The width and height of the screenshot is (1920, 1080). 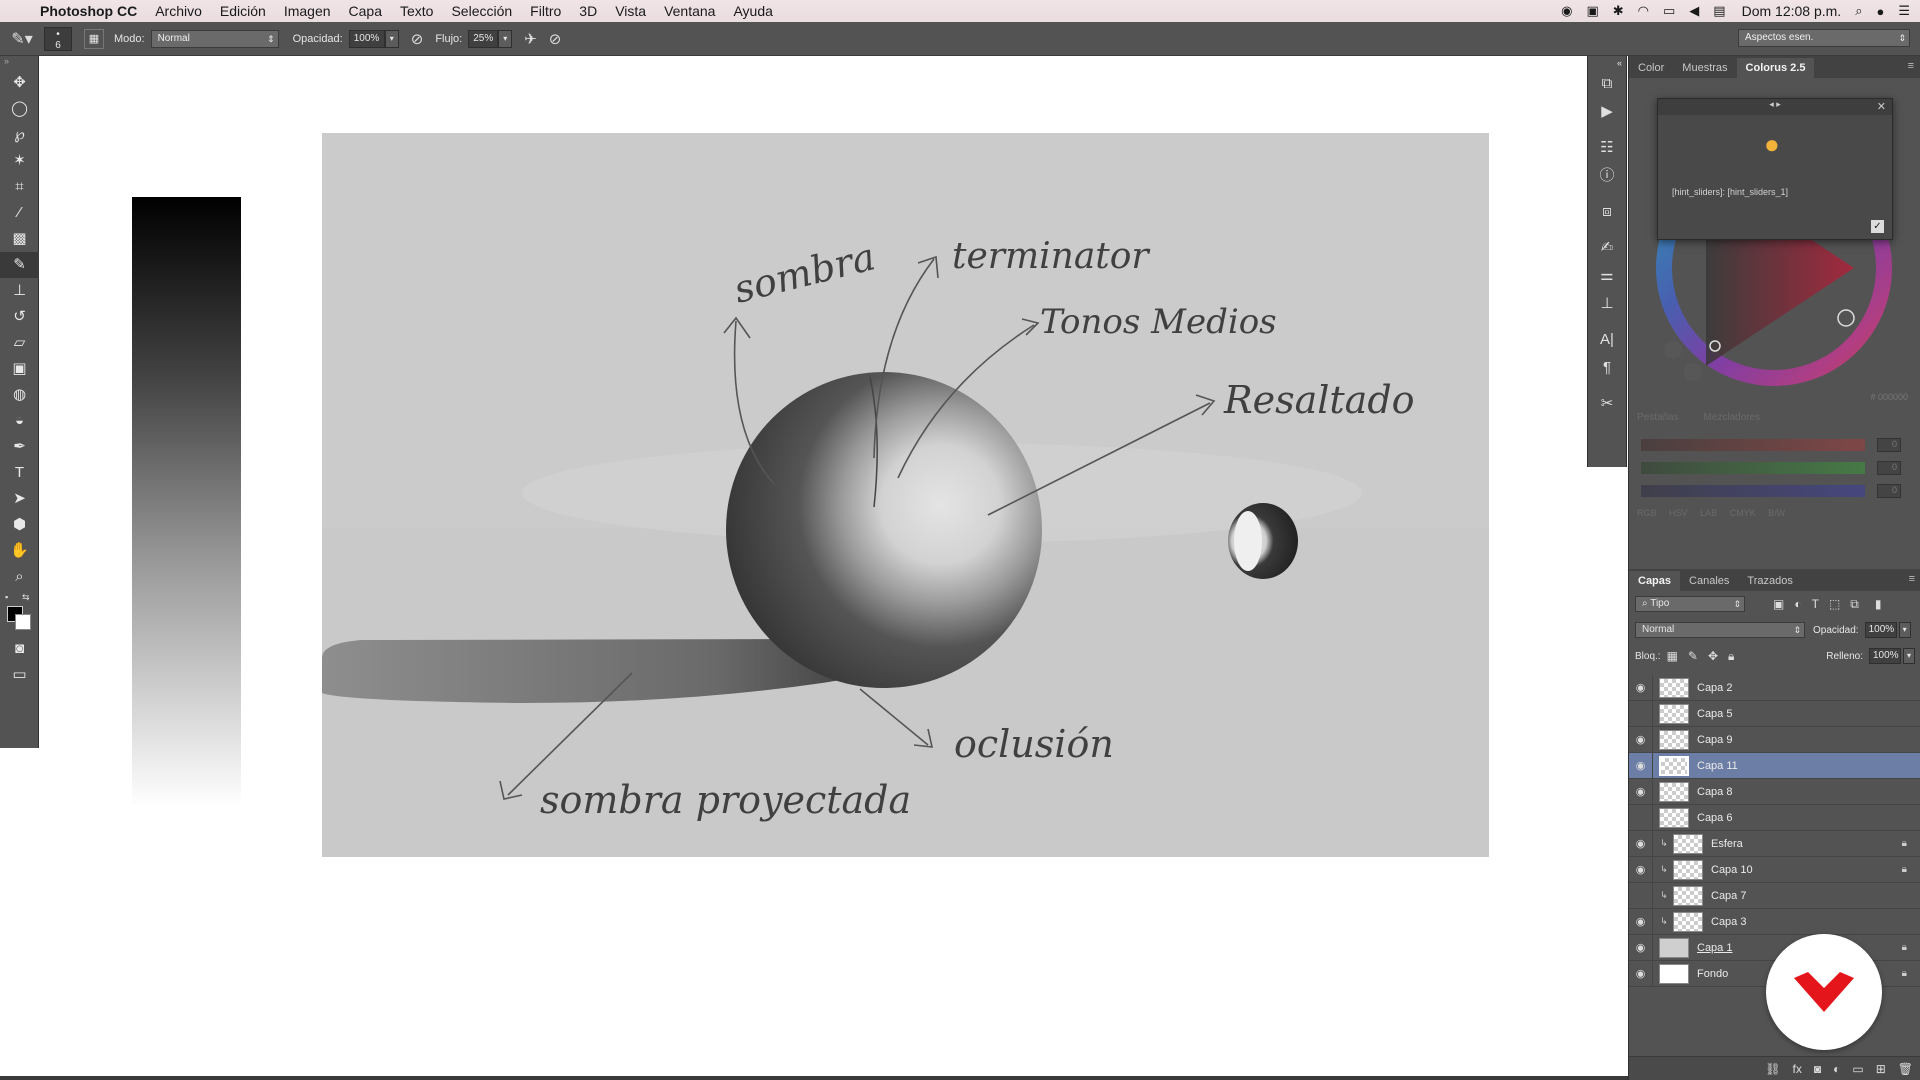 I want to click on eyedropper-tool-icon: ⁄, so click(x=19, y=213).